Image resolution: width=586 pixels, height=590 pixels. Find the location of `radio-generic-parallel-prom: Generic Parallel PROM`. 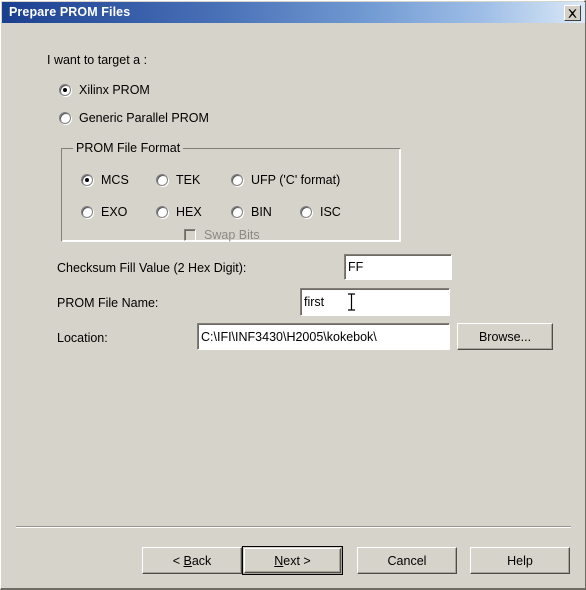

radio-generic-parallel-prom: Generic Parallel PROM is located at coordinates (134, 118).